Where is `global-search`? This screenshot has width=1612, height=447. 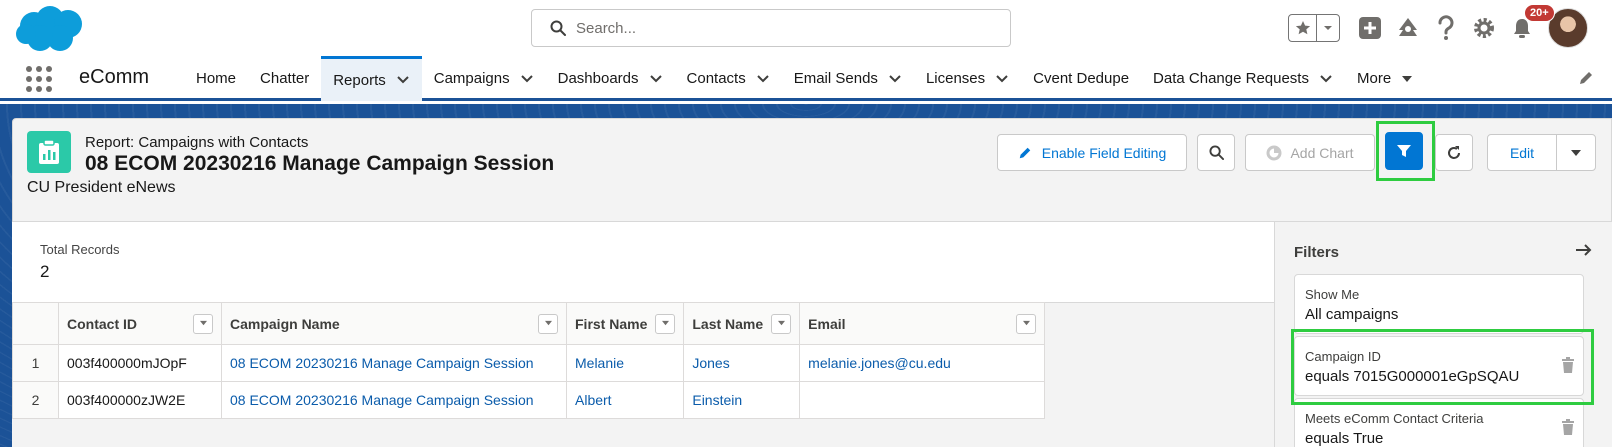 global-search is located at coordinates (771, 28).